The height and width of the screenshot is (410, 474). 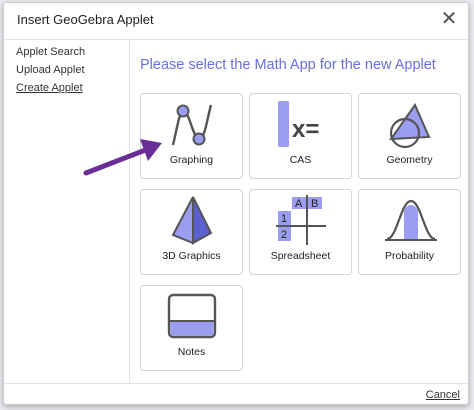 I want to click on dialog-title: Insert GeoGebra Applet, so click(x=85, y=19).